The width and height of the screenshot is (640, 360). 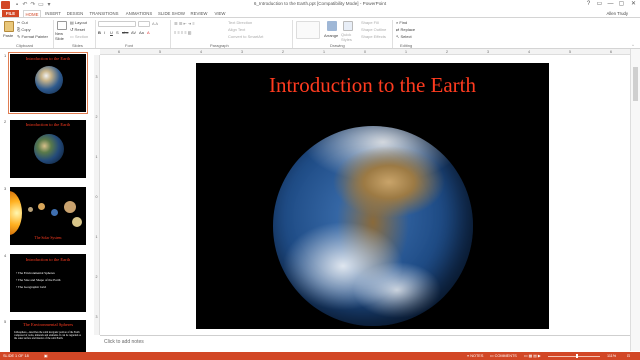 I want to click on quick-styles-icon, so click(x=348, y=26).